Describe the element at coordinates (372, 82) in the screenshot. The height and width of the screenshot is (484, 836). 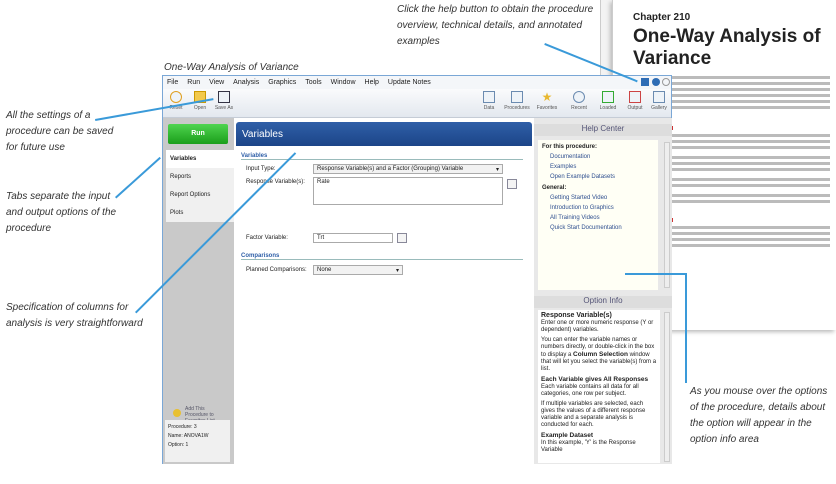
I see `menu-help: Help` at that location.